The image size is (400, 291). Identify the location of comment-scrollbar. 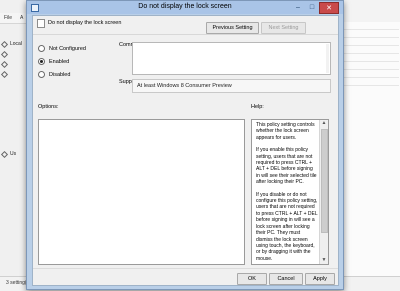
(327, 58).